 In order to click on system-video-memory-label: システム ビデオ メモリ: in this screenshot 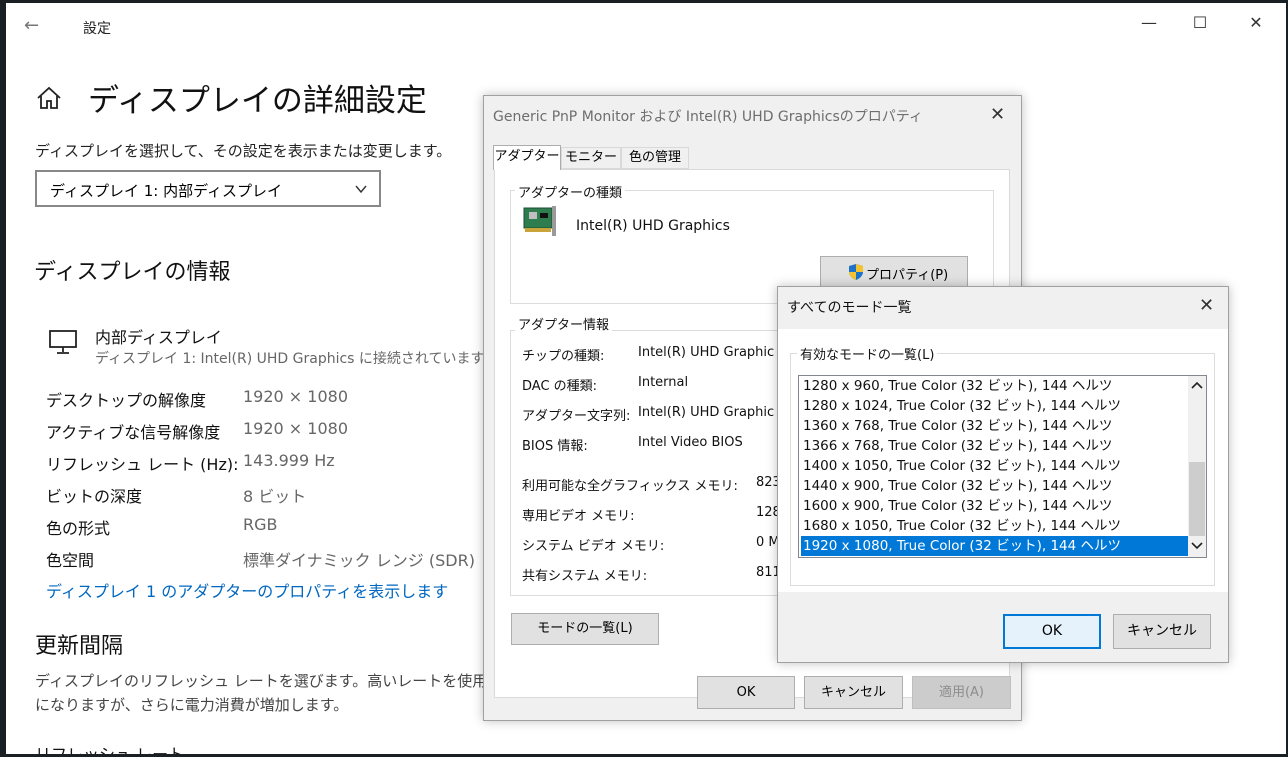, I will do `click(593, 546)`.